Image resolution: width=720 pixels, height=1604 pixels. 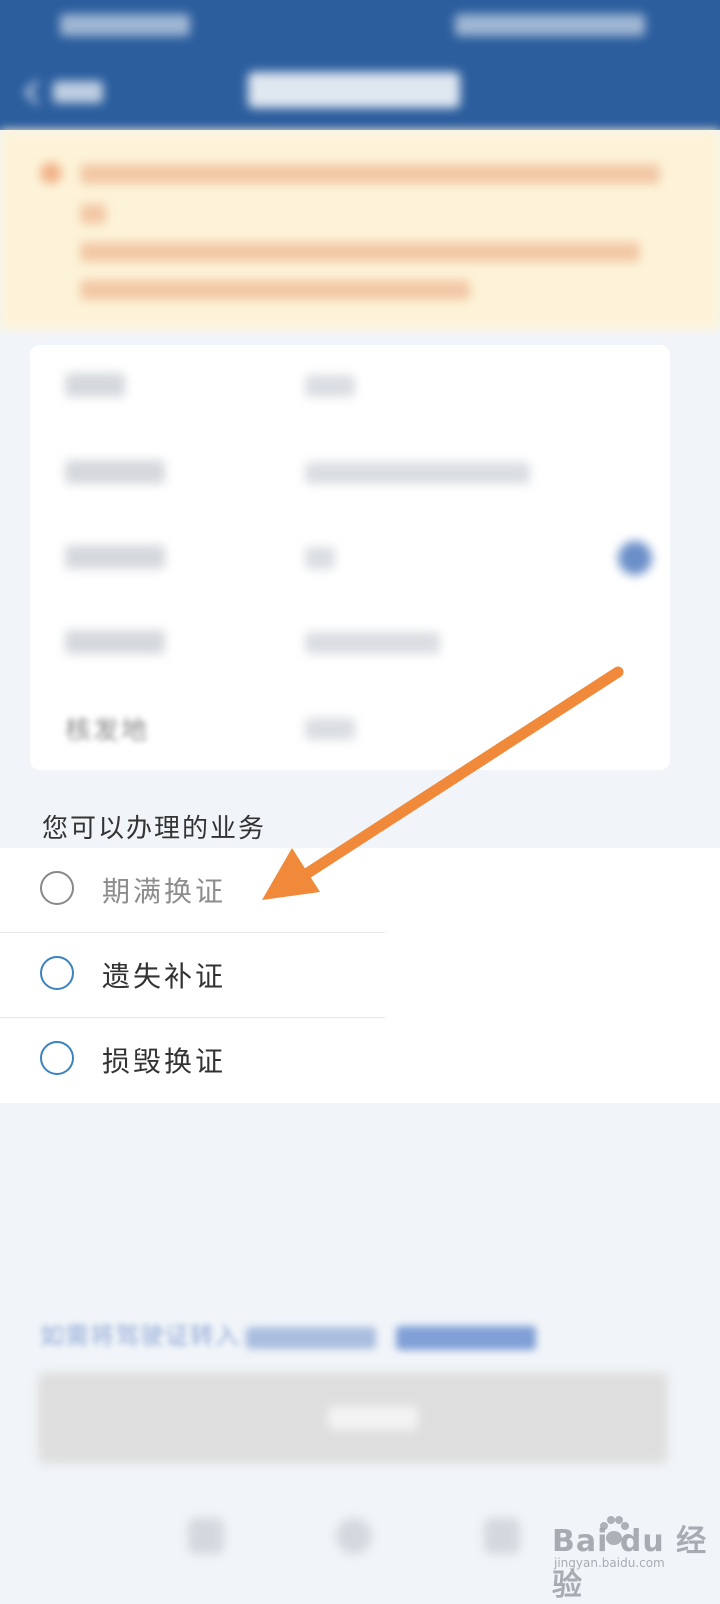 What do you see at coordinates (502, 1536) in the screenshot?
I see `nav-recent-icon` at bounding box center [502, 1536].